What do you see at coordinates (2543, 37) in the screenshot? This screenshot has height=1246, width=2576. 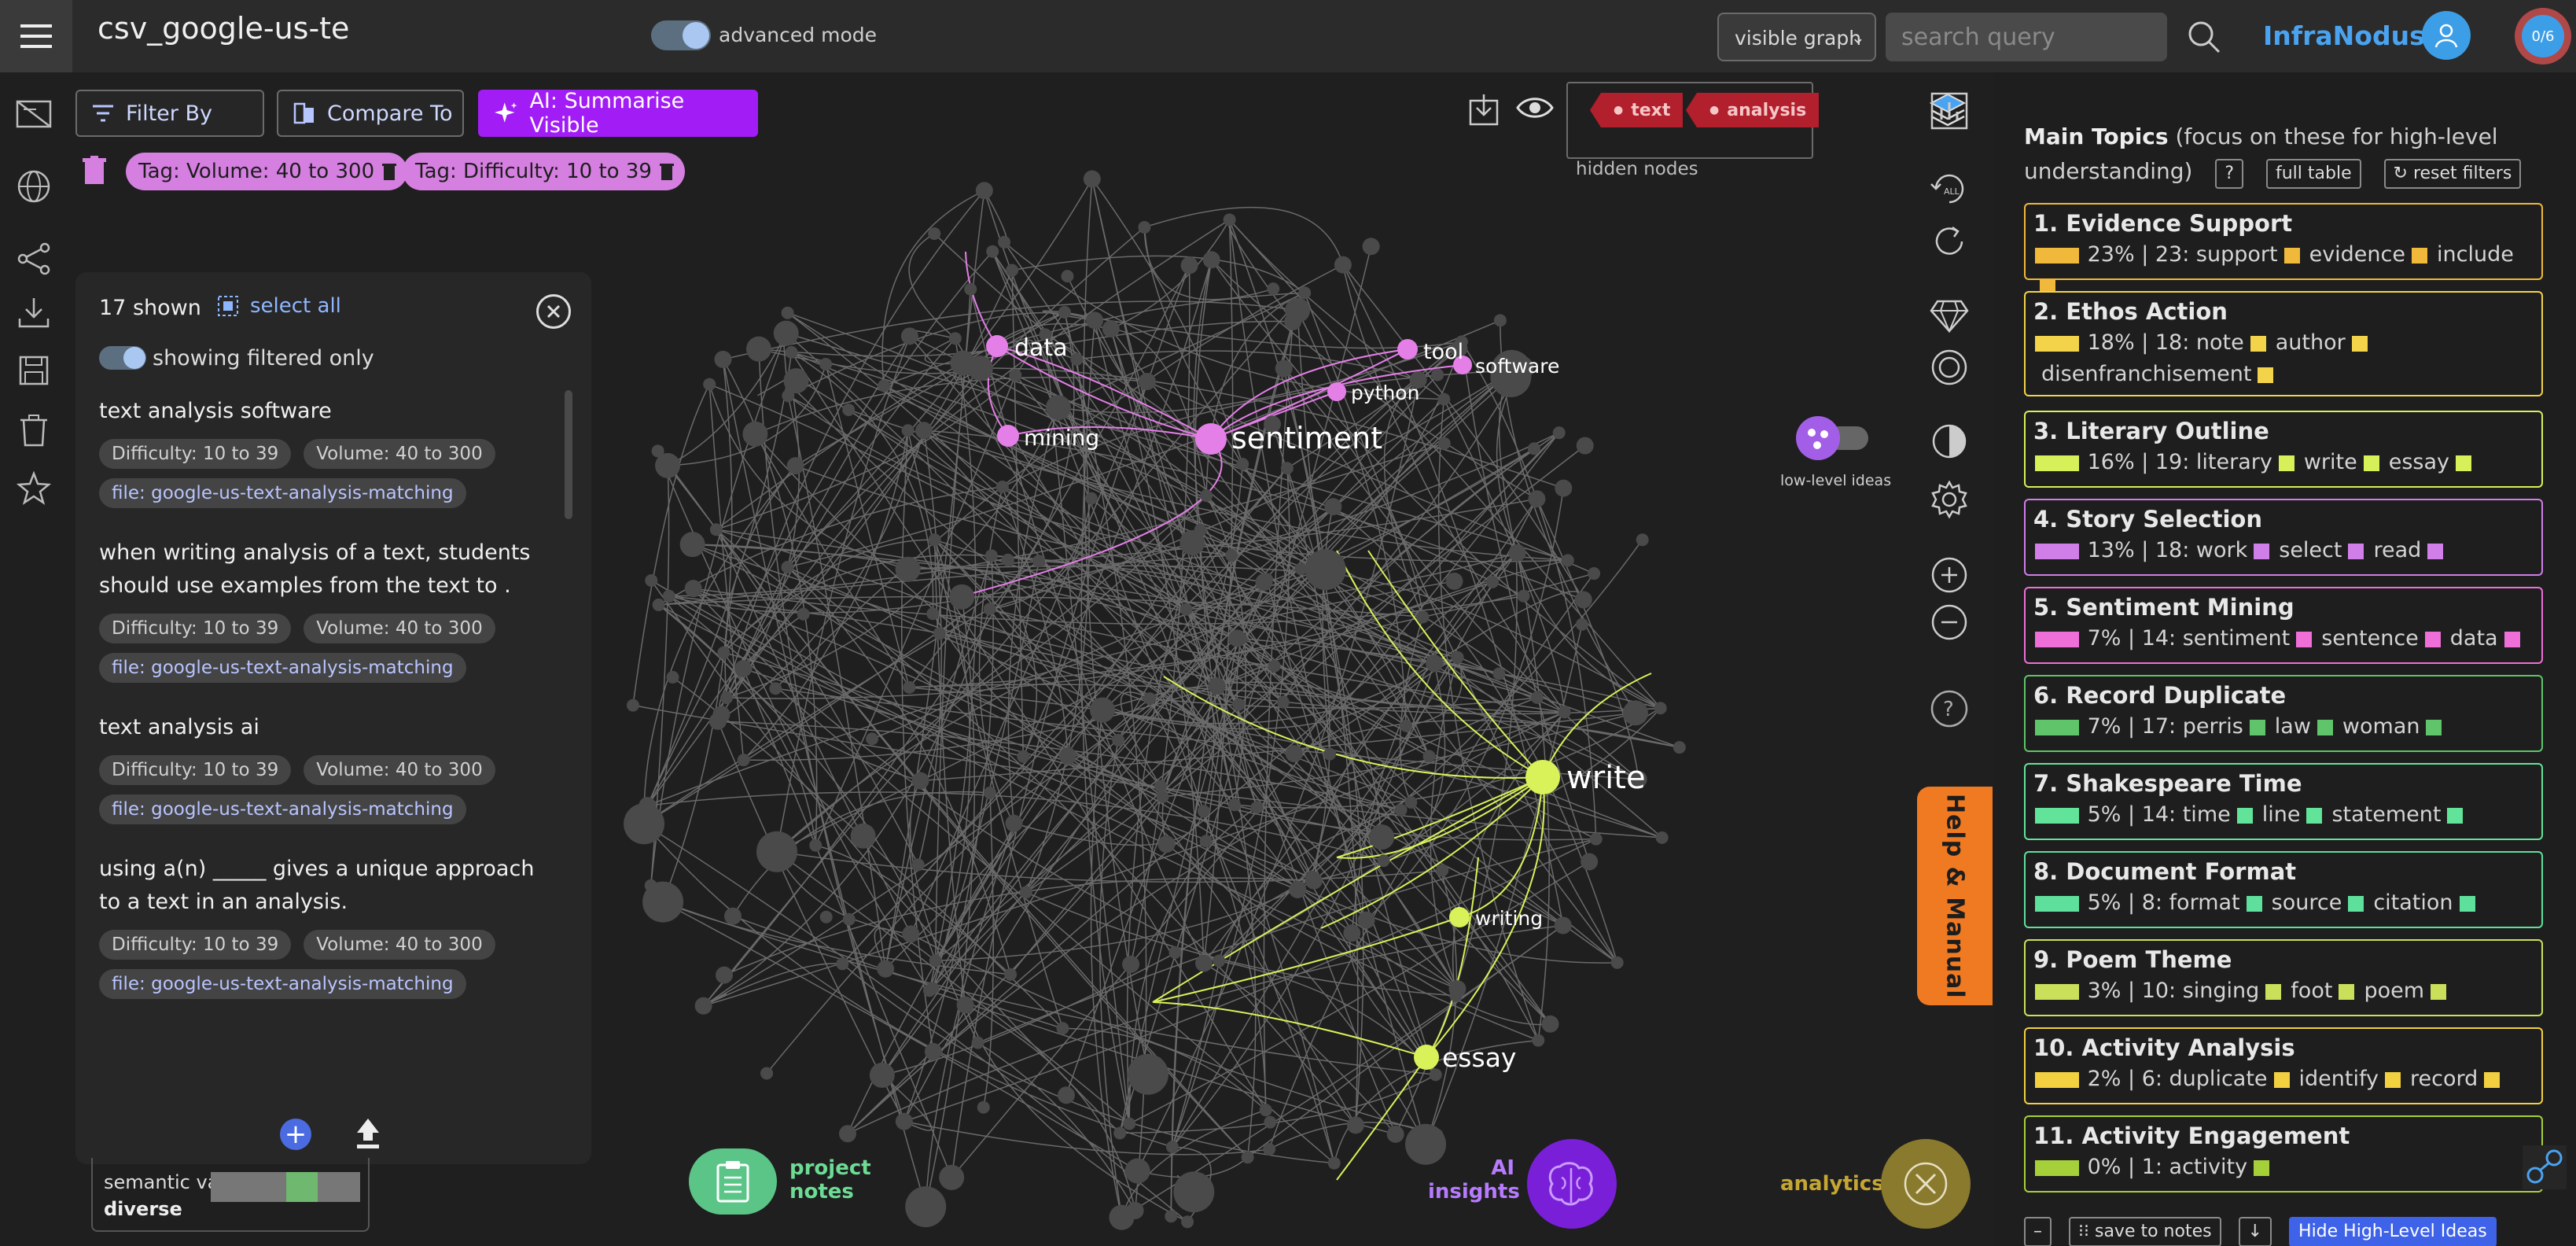 I see `usage-counter: 0/6` at bounding box center [2543, 37].